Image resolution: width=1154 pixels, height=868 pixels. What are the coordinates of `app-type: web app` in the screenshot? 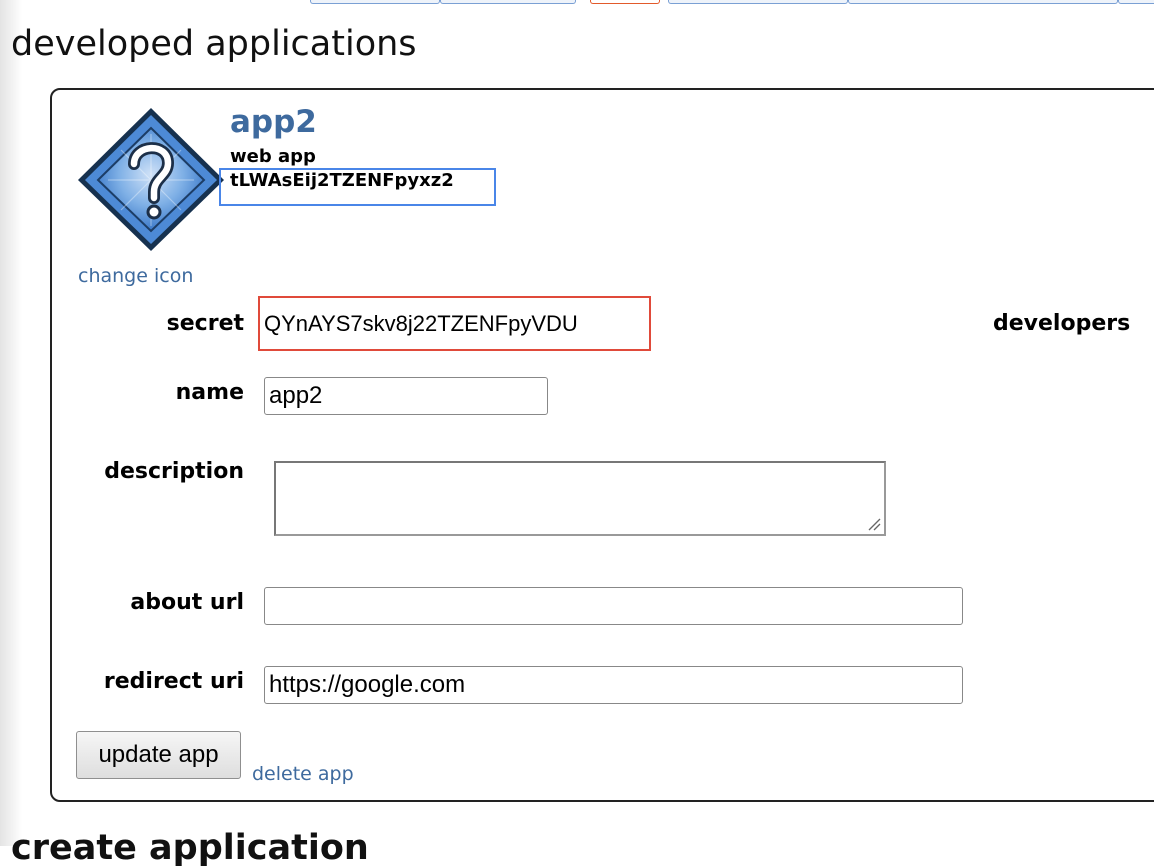 It's located at (273, 156).